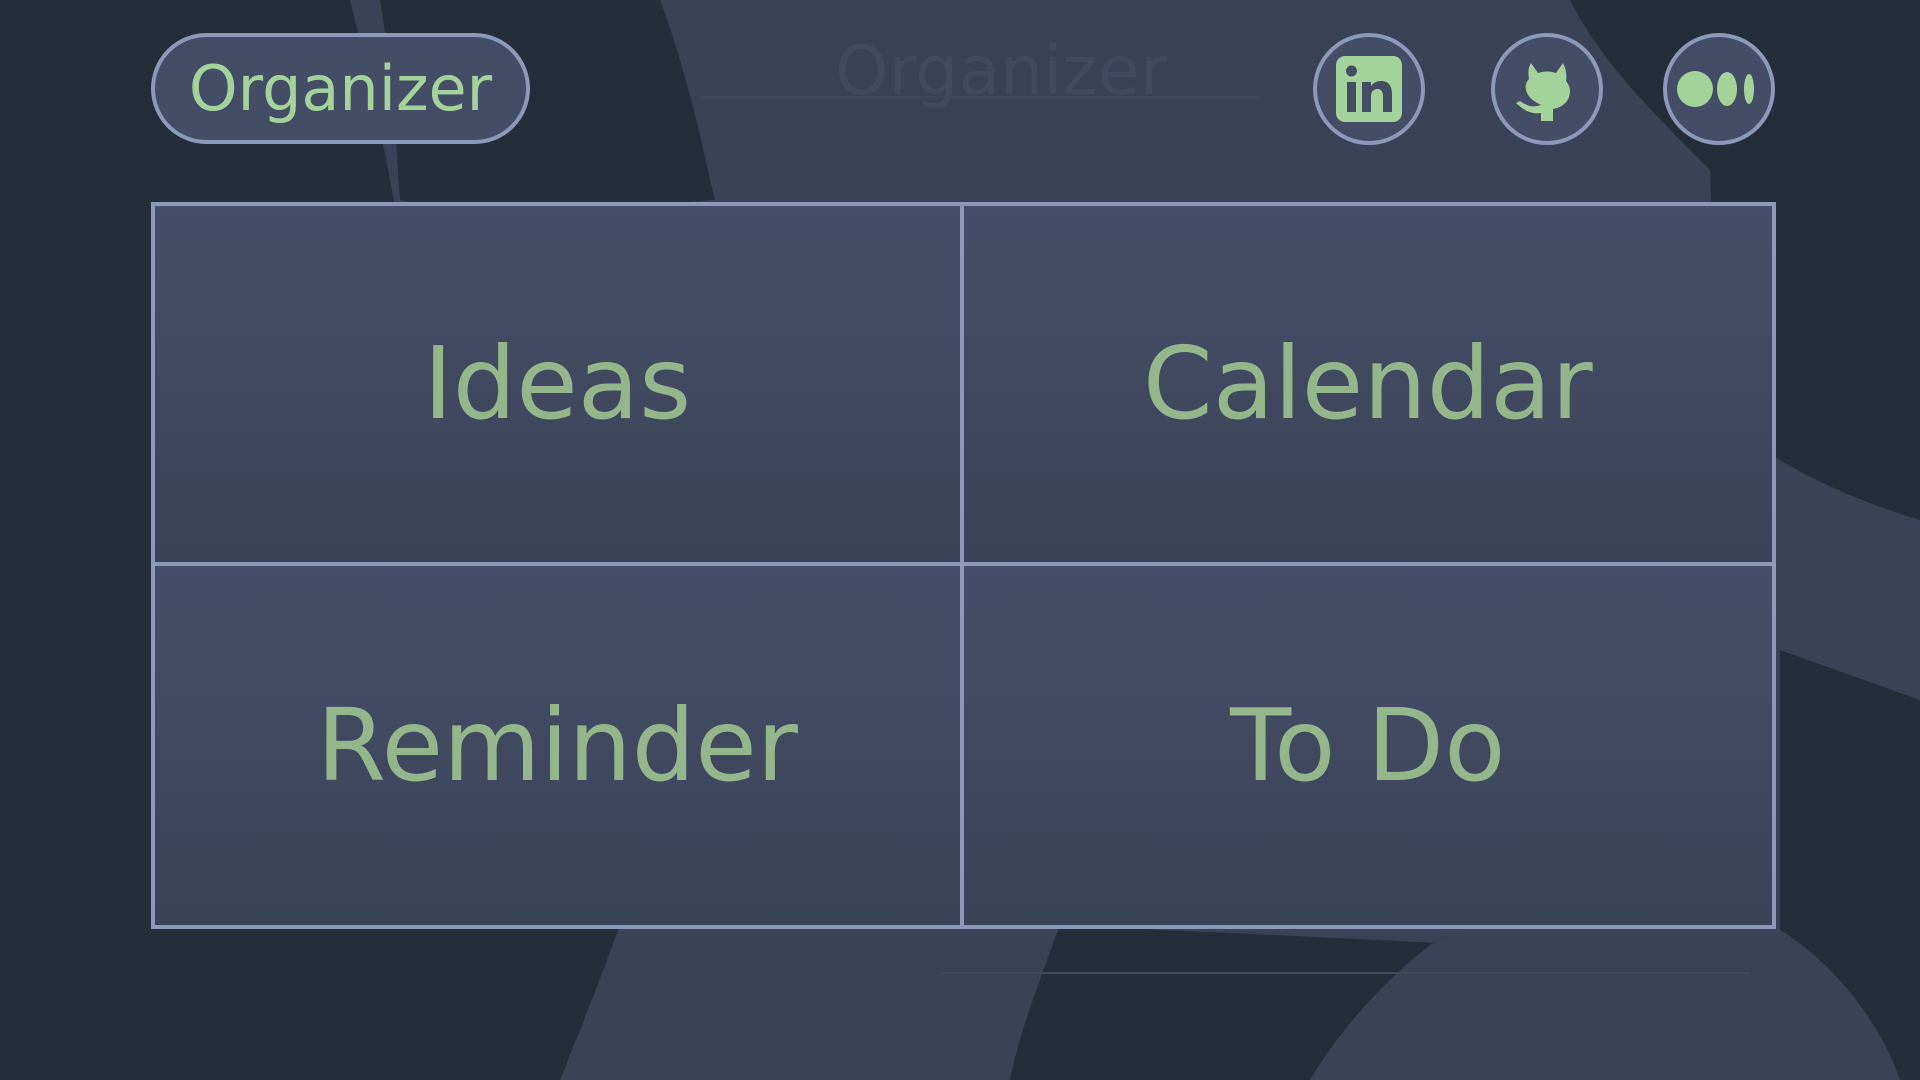  Describe the element at coordinates (1001, 71) in the screenshot. I see `ghost-title: Organizer` at that location.